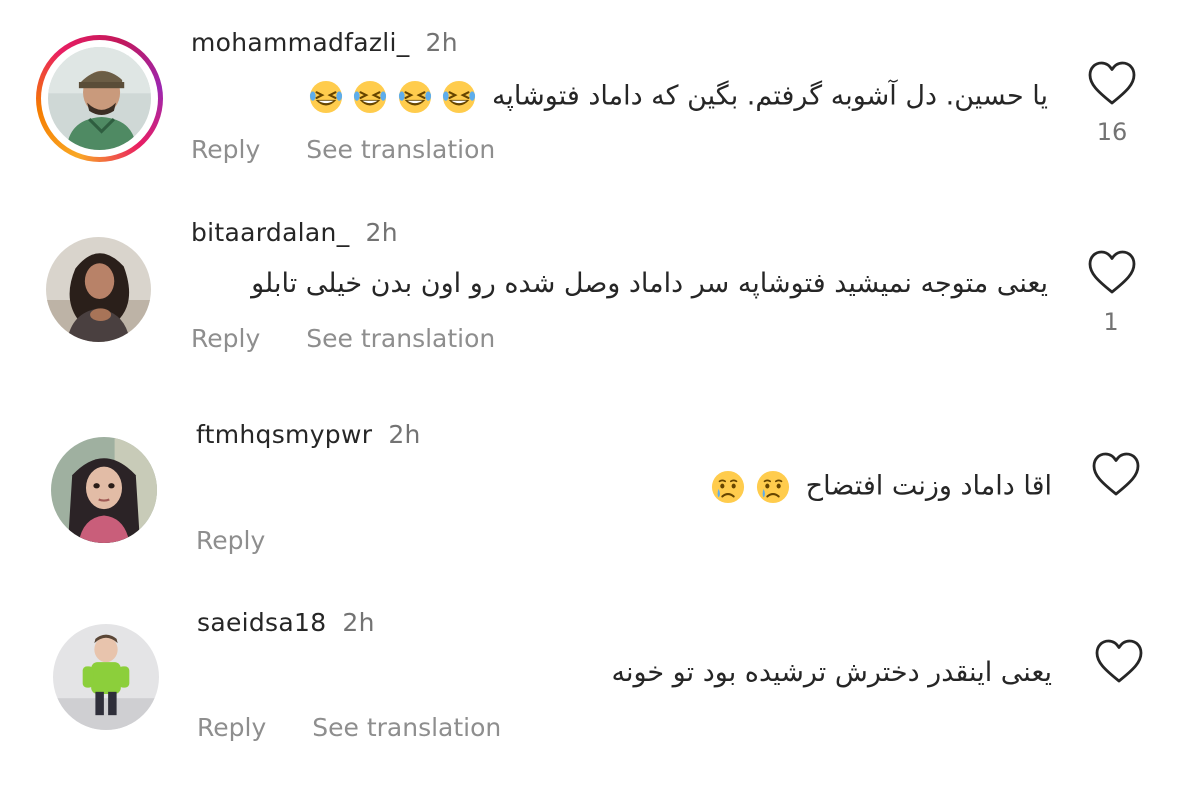  I want to click on username-link: bitaardalan_, so click(270, 232).